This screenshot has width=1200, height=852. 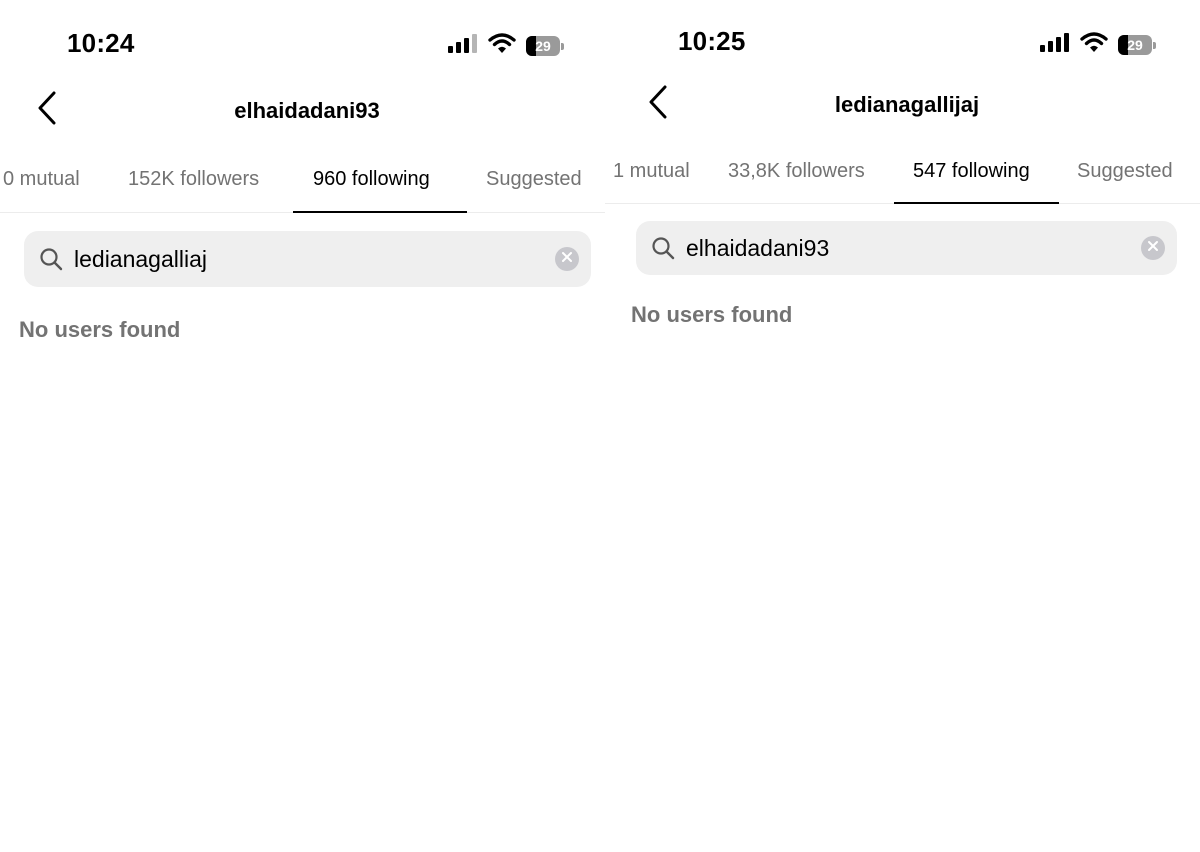 What do you see at coordinates (193, 179) in the screenshot?
I see `tab-followers: 152K followers` at bounding box center [193, 179].